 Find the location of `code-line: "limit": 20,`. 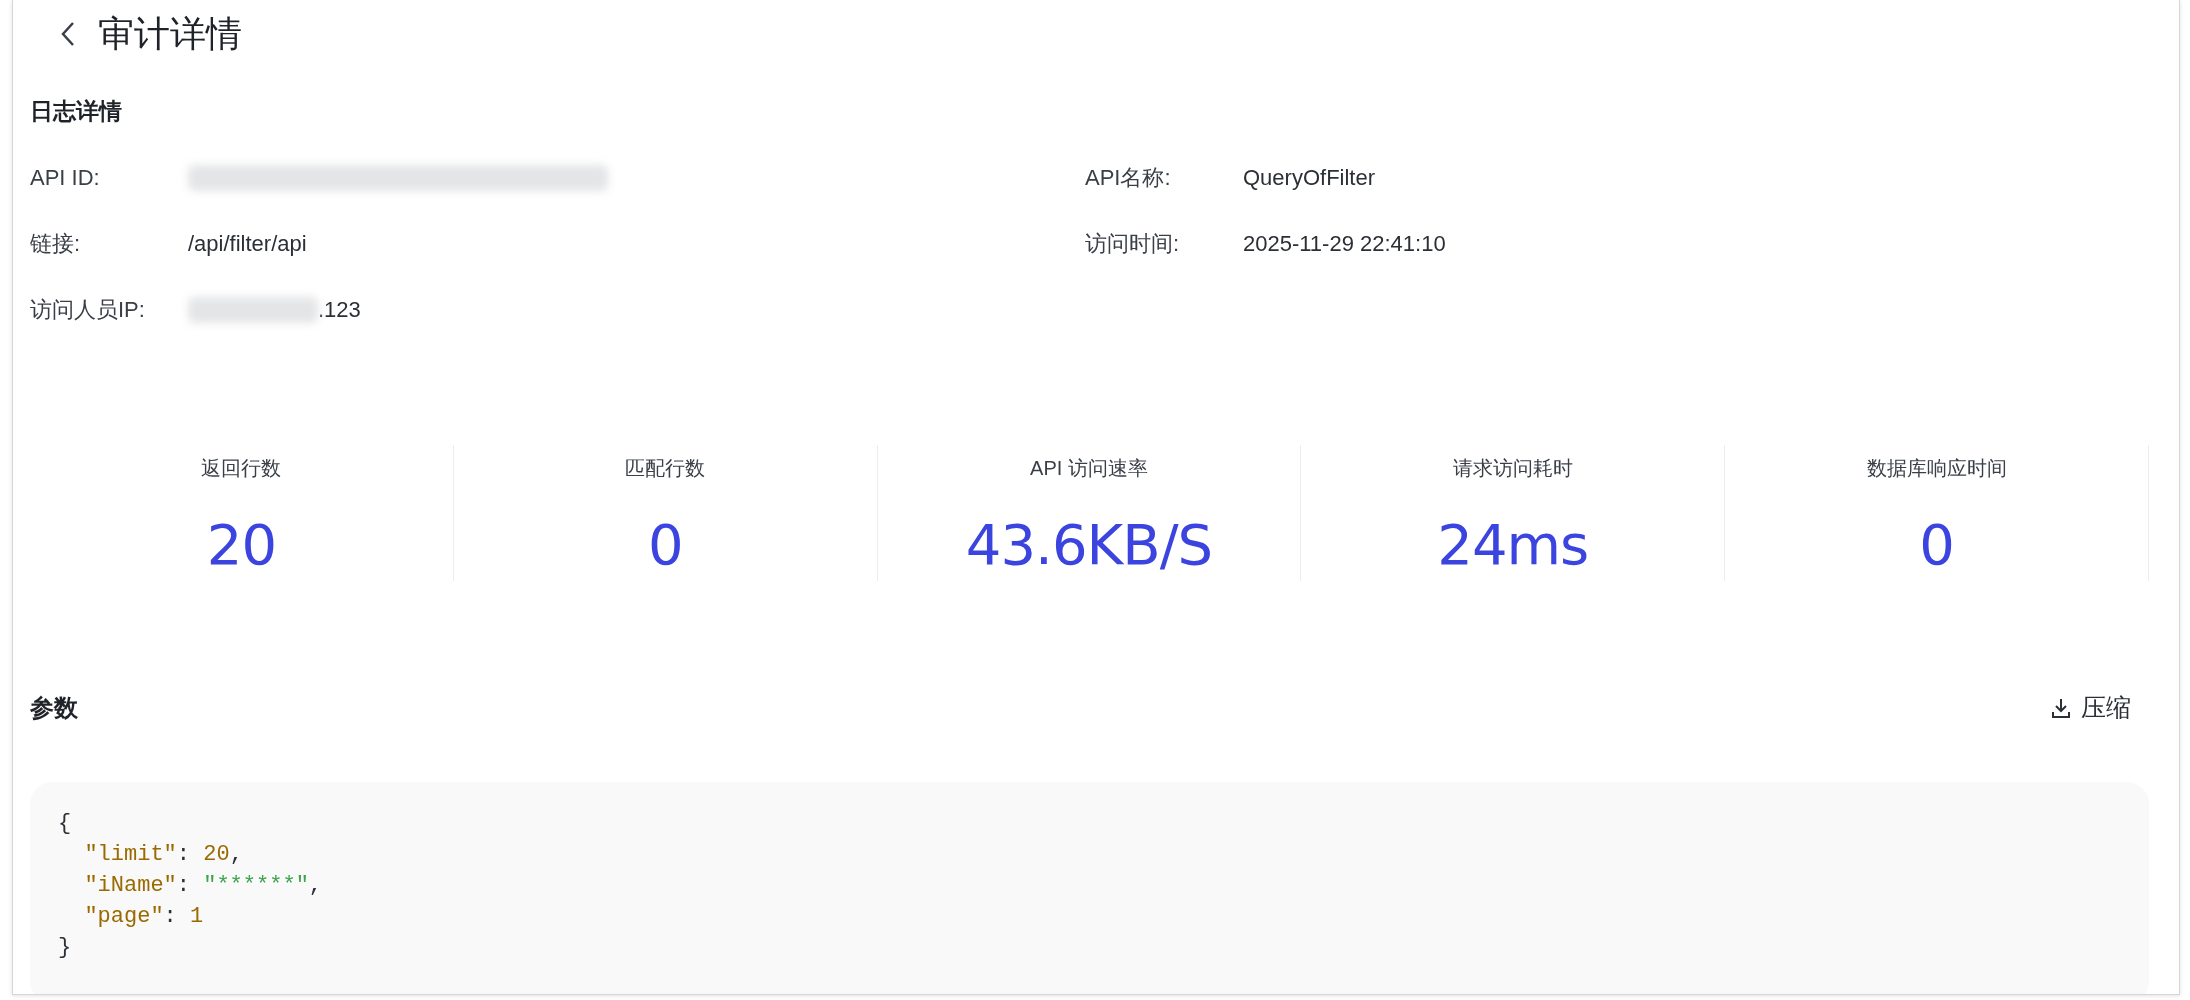

code-line: "limit": 20, is located at coordinates (163, 855).